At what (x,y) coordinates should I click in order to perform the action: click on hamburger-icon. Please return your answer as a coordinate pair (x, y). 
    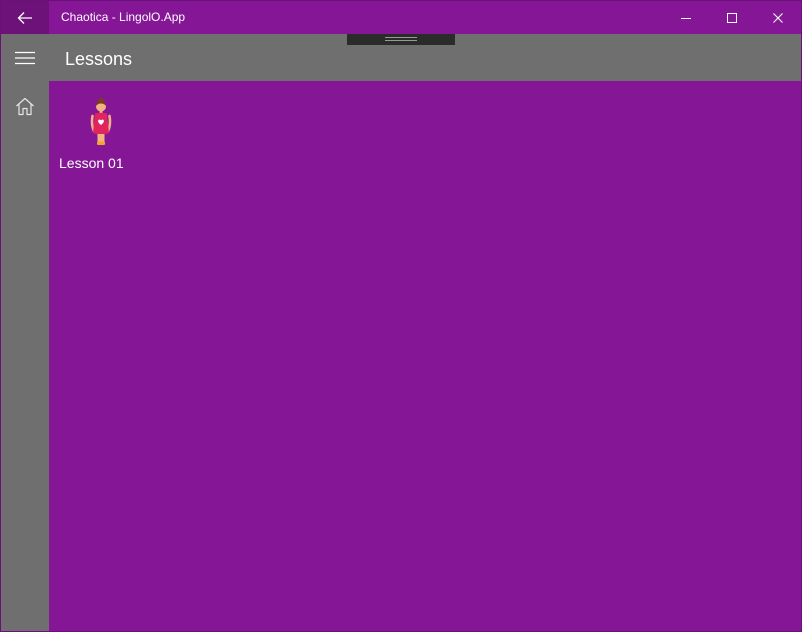
    Looking at the image, I should click on (25, 57).